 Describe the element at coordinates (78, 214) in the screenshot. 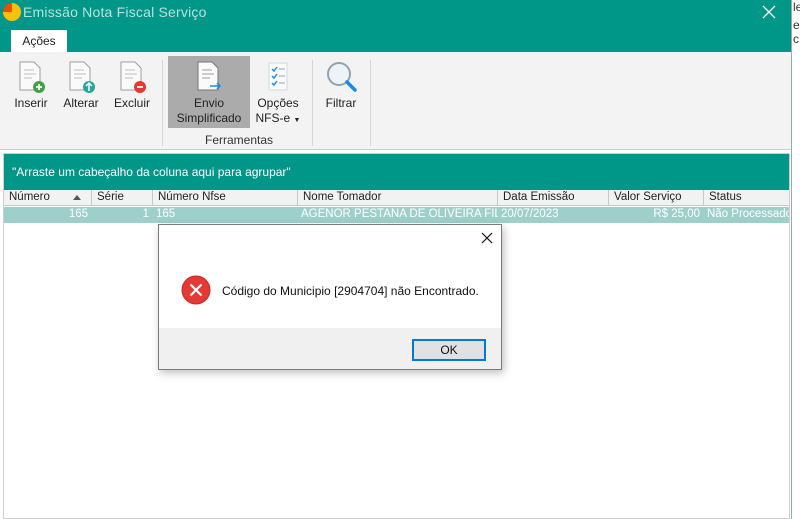

I see `cell-numero: 165` at that location.